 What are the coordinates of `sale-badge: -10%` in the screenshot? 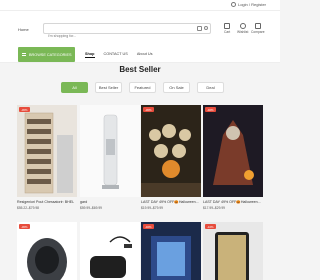 It's located at (210, 226).